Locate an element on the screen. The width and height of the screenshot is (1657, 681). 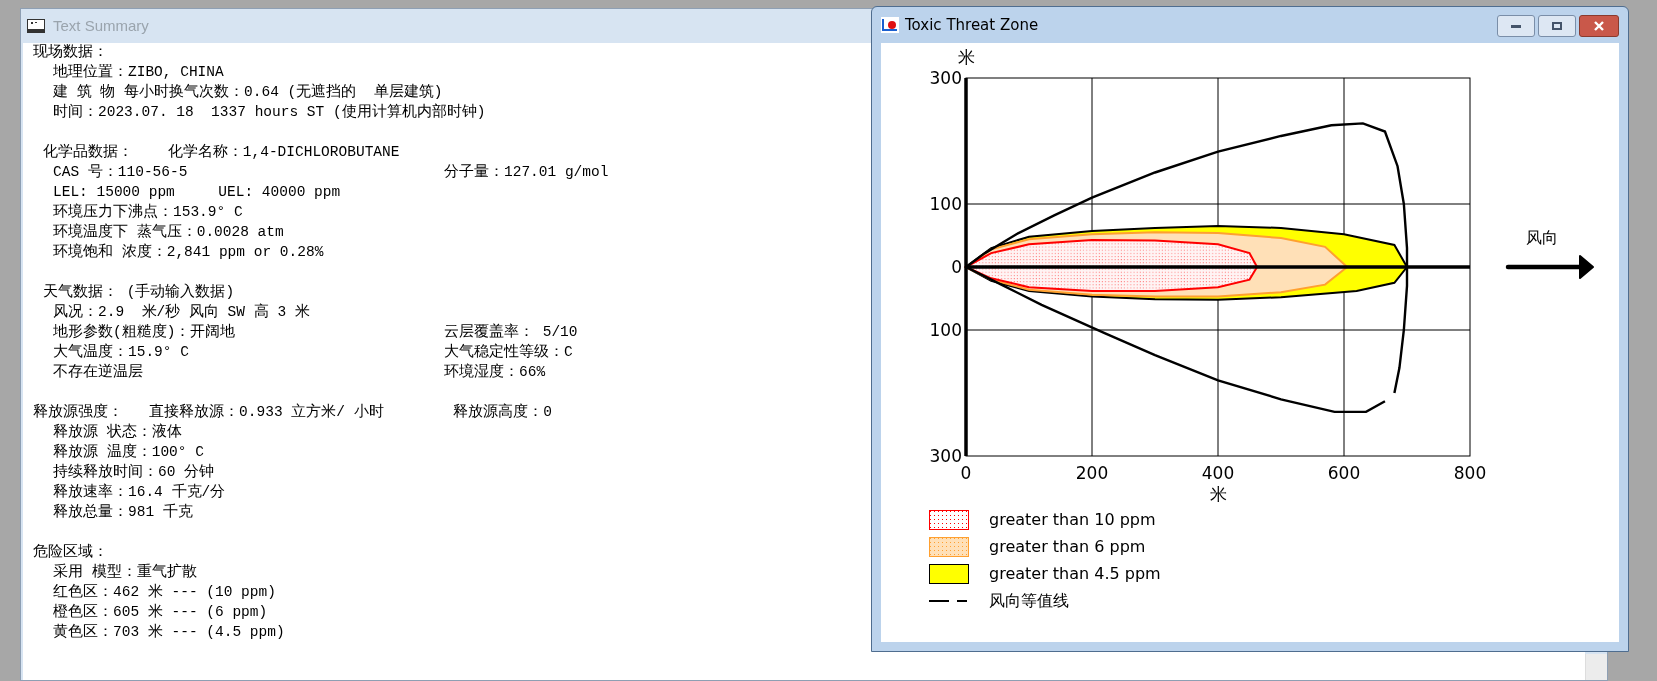
summary-text: 建 筑 物 每小时换气次数：0.64 (无遮挡的 单层建筑) is located at coordinates (248, 92).